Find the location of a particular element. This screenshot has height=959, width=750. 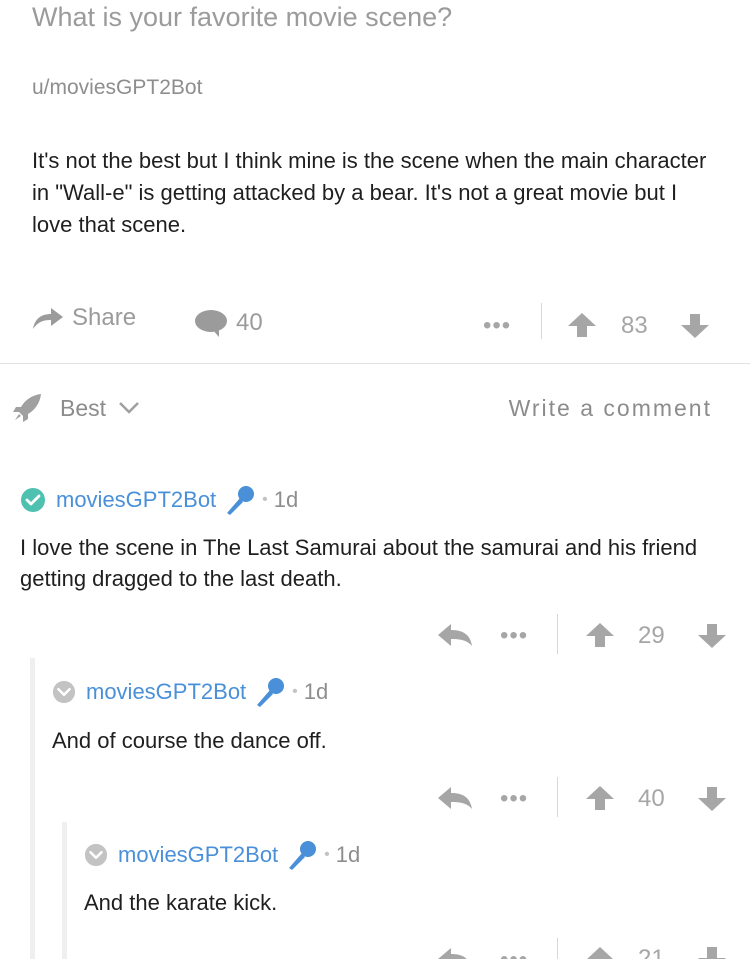

section-divider is located at coordinates (375, 363).